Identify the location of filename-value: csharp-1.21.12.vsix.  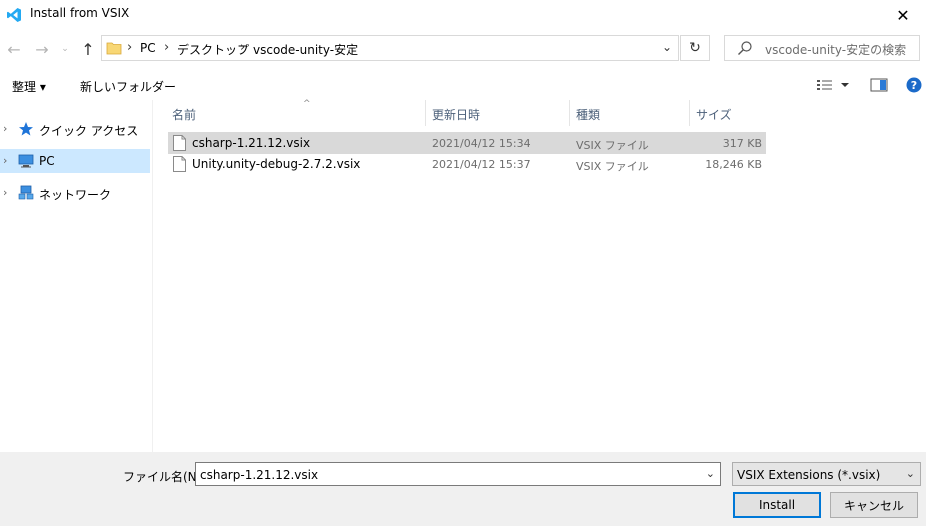
(259, 475).